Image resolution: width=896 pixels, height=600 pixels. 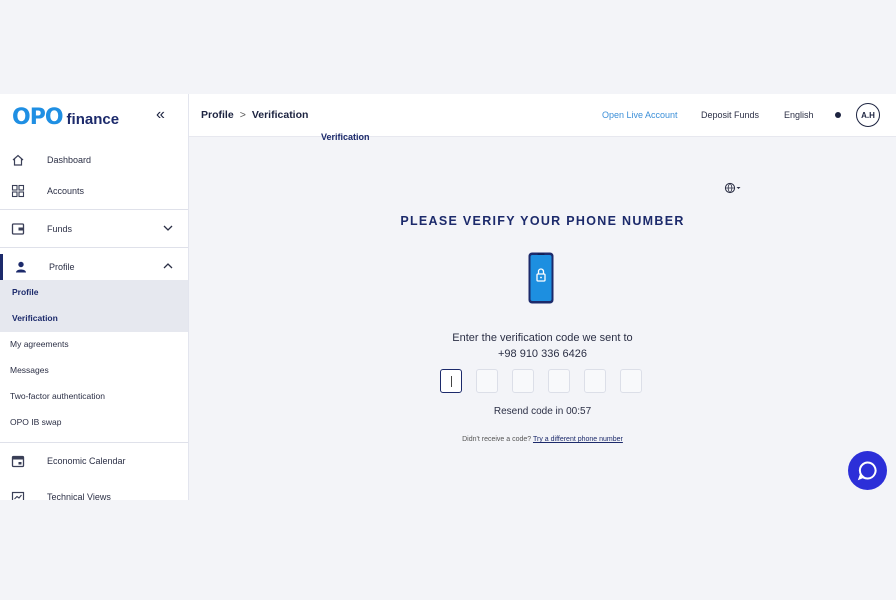 I want to click on user-icon, so click(x=21, y=267).